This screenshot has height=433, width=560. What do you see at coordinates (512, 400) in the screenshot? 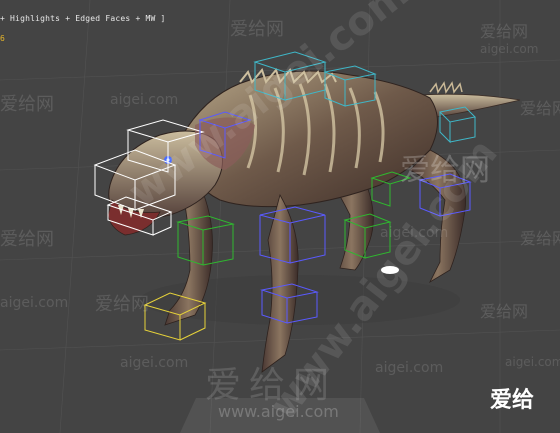
I see `brand-logo: 爱给` at bounding box center [512, 400].